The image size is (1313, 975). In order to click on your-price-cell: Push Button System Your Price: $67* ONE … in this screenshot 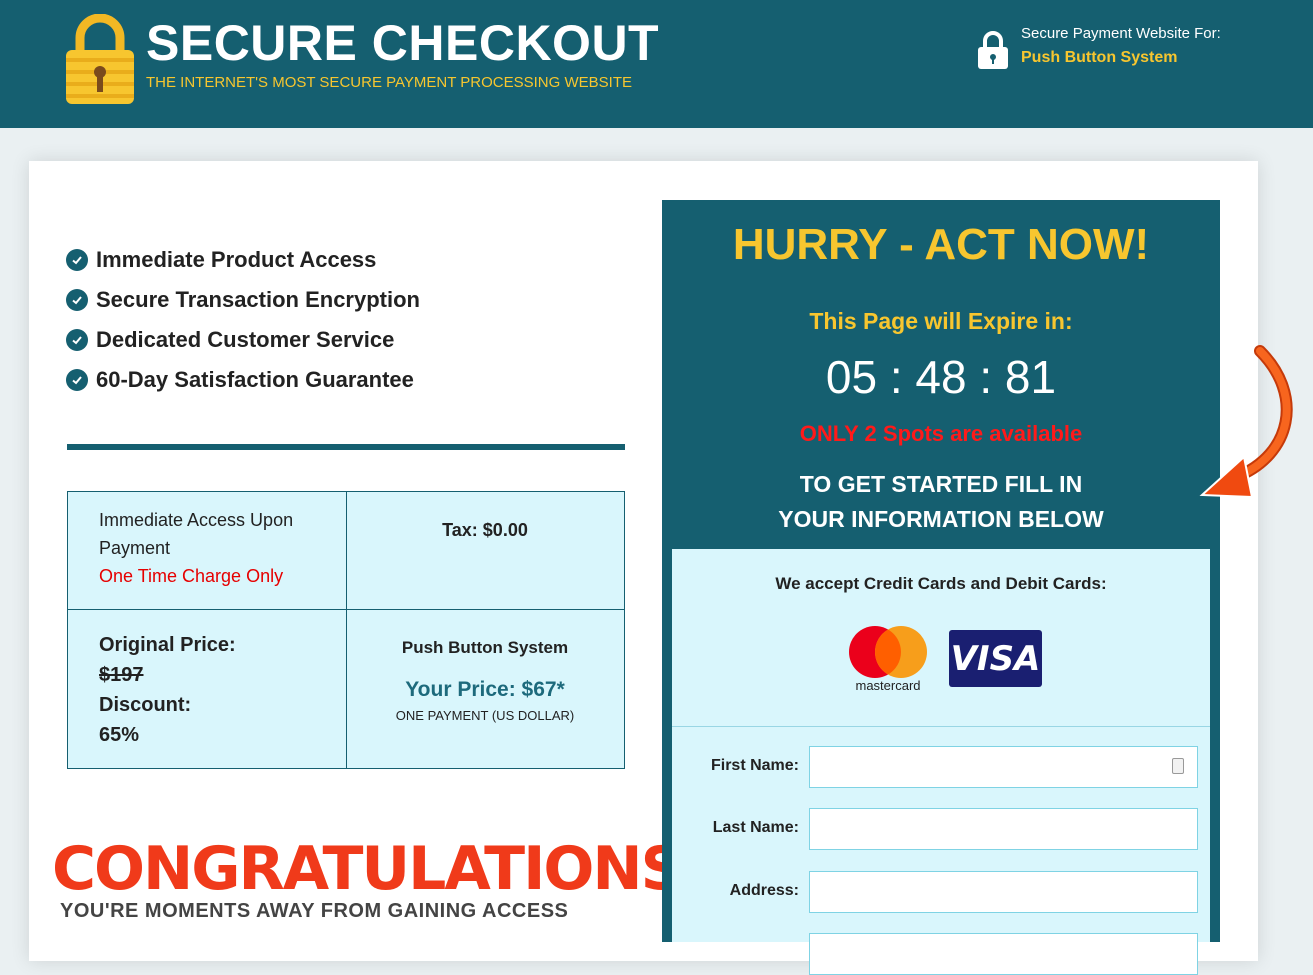, I will do `click(485, 680)`.